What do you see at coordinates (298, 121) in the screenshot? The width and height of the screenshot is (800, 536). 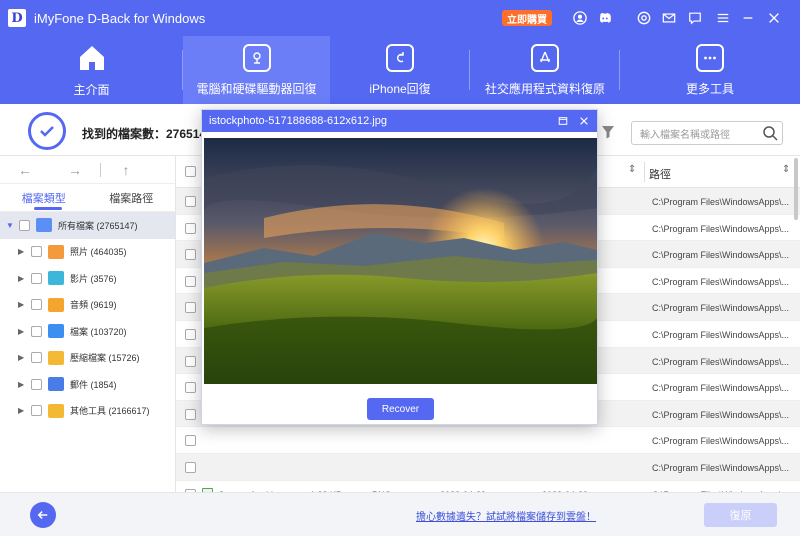 I see `preview-filename: istockphoto-517188688-612x612.jpg` at bounding box center [298, 121].